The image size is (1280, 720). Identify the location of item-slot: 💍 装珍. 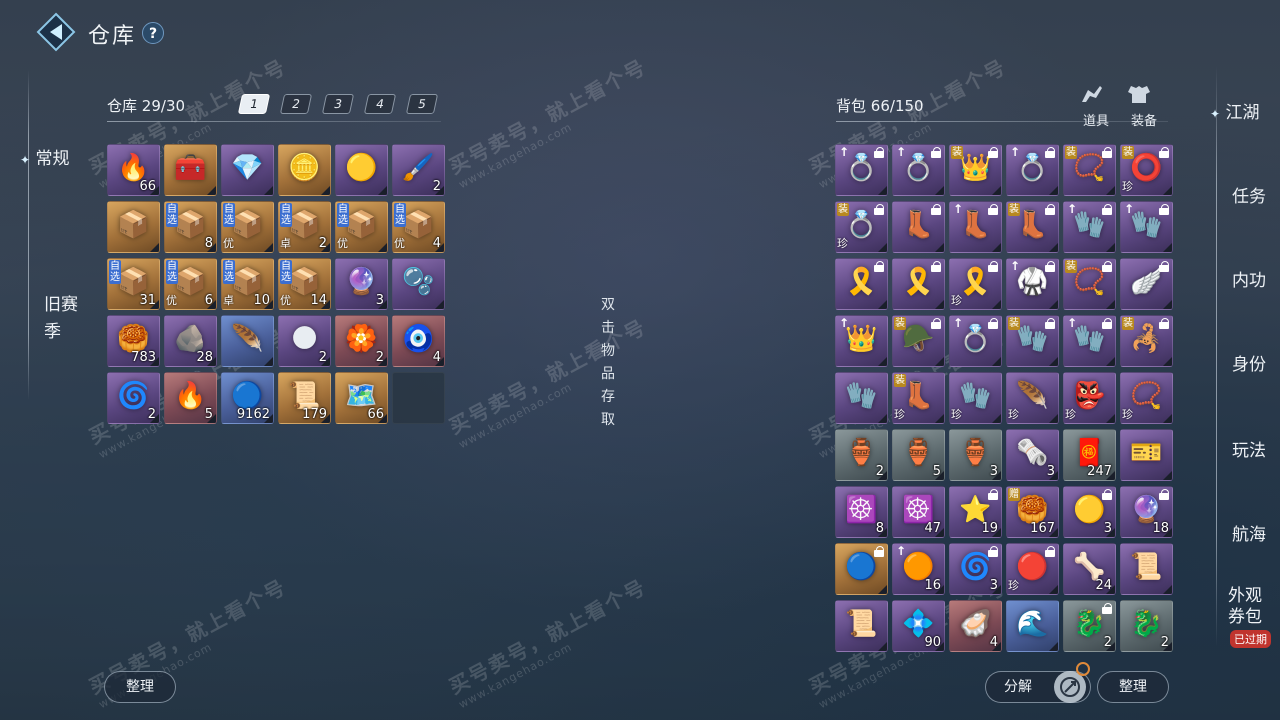
(861, 227).